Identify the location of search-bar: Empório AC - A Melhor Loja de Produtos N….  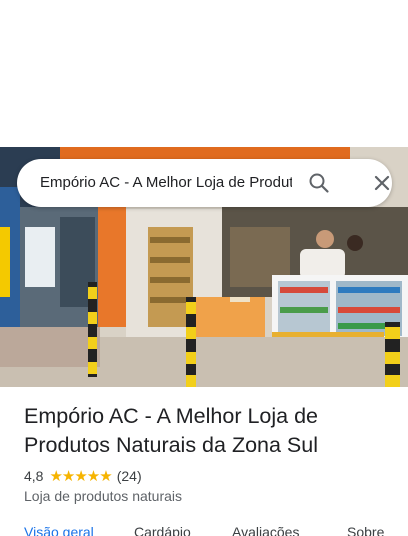
(204, 183).